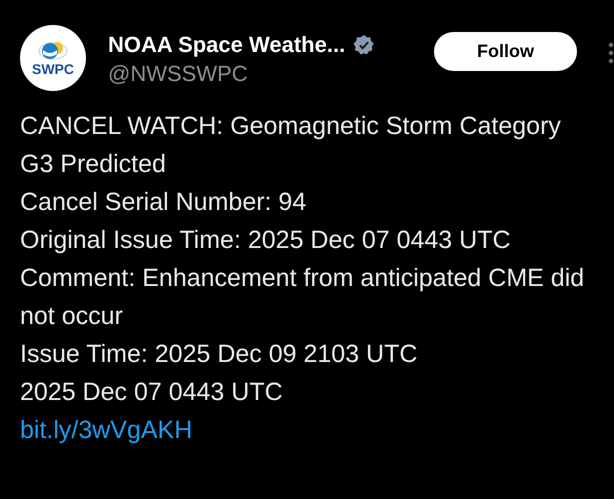  What do you see at coordinates (505, 51) in the screenshot?
I see `follow-button: Follow` at bounding box center [505, 51].